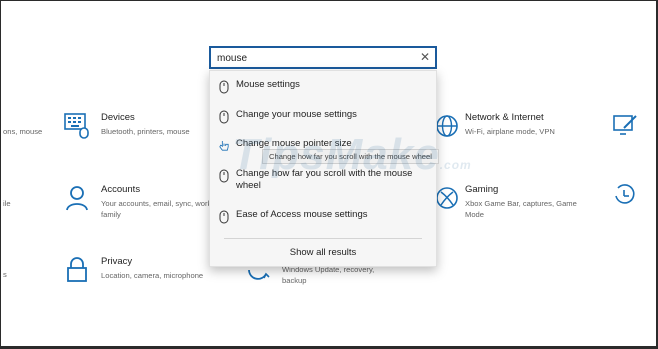 The width and height of the screenshot is (658, 349). Describe the element at coordinates (117, 261) in the screenshot. I see `tile-title: Privacy` at that location.